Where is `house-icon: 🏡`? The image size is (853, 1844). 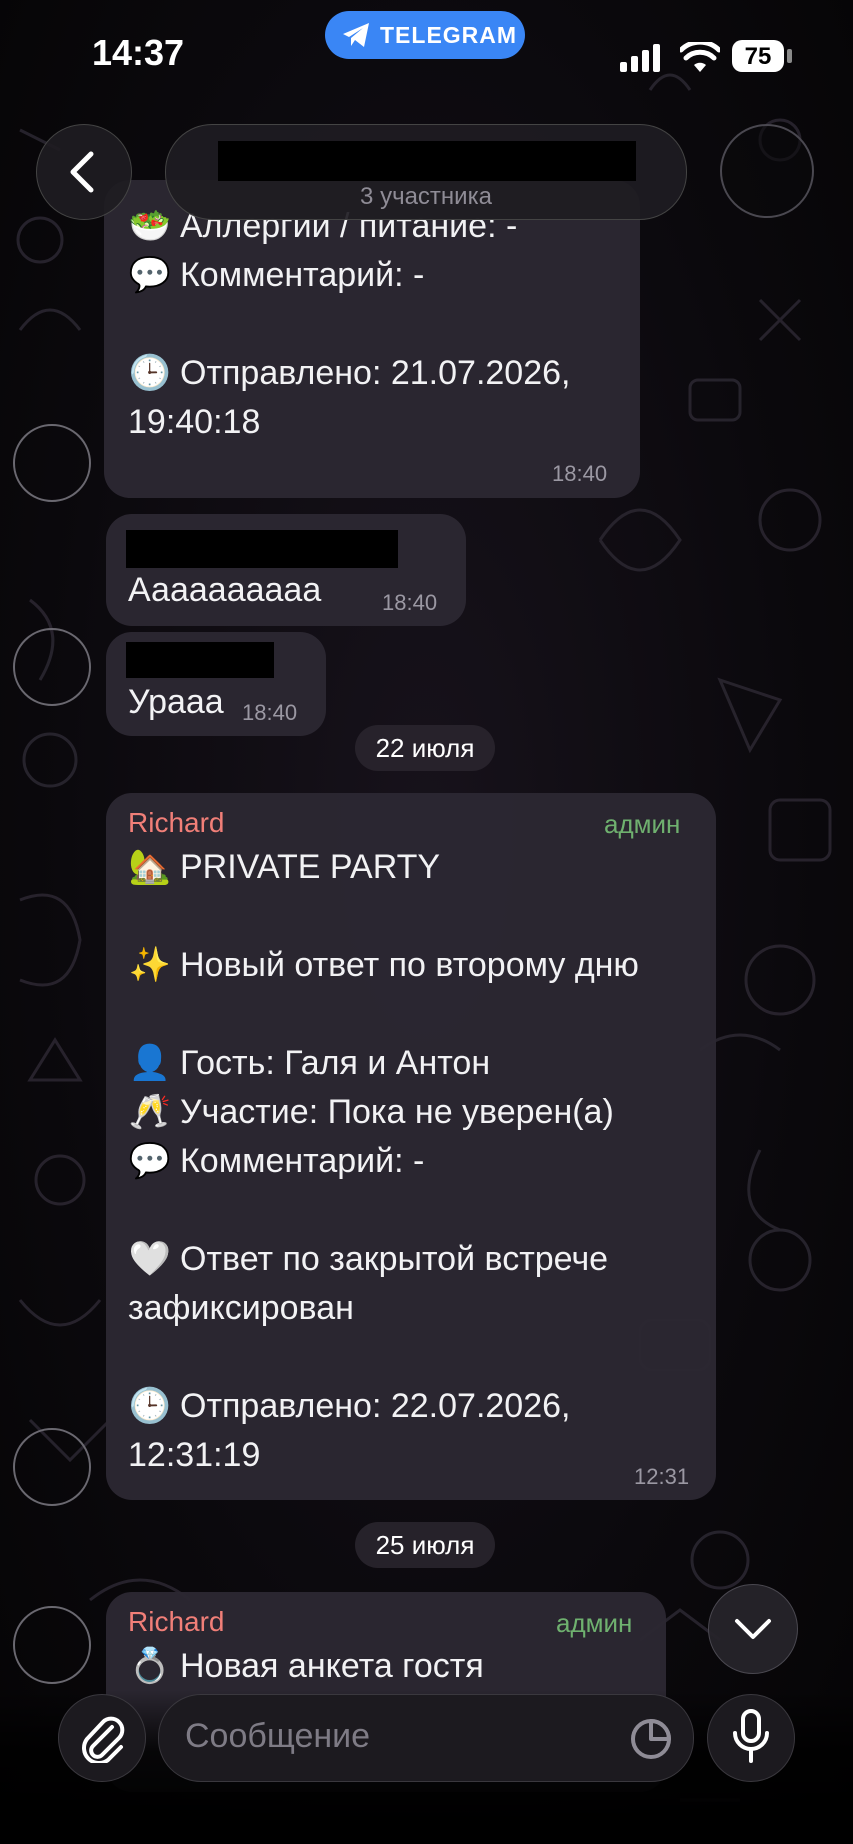
house-icon: 🏡 is located at coordinates (150, 867).